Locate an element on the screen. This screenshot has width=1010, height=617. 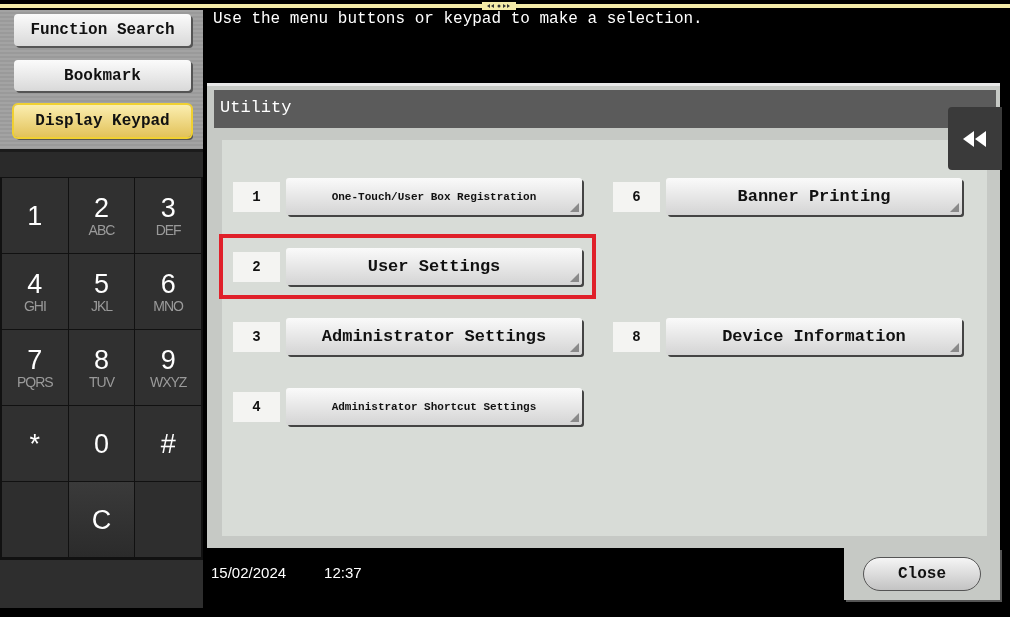
instruction-text: Use the menu buttons or keypad to make a selection. is located at coordinates (458, 19).